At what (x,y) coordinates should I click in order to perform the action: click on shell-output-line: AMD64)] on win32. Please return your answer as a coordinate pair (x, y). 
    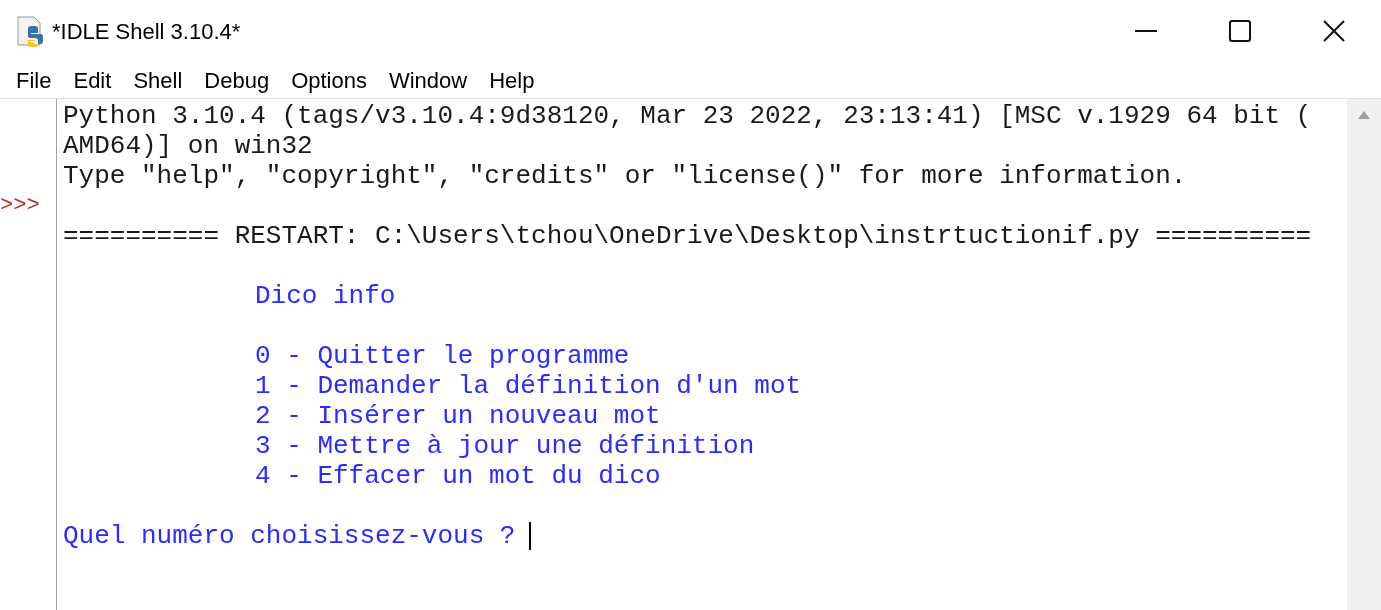
    Looking at the image, I should click on (188, 146).